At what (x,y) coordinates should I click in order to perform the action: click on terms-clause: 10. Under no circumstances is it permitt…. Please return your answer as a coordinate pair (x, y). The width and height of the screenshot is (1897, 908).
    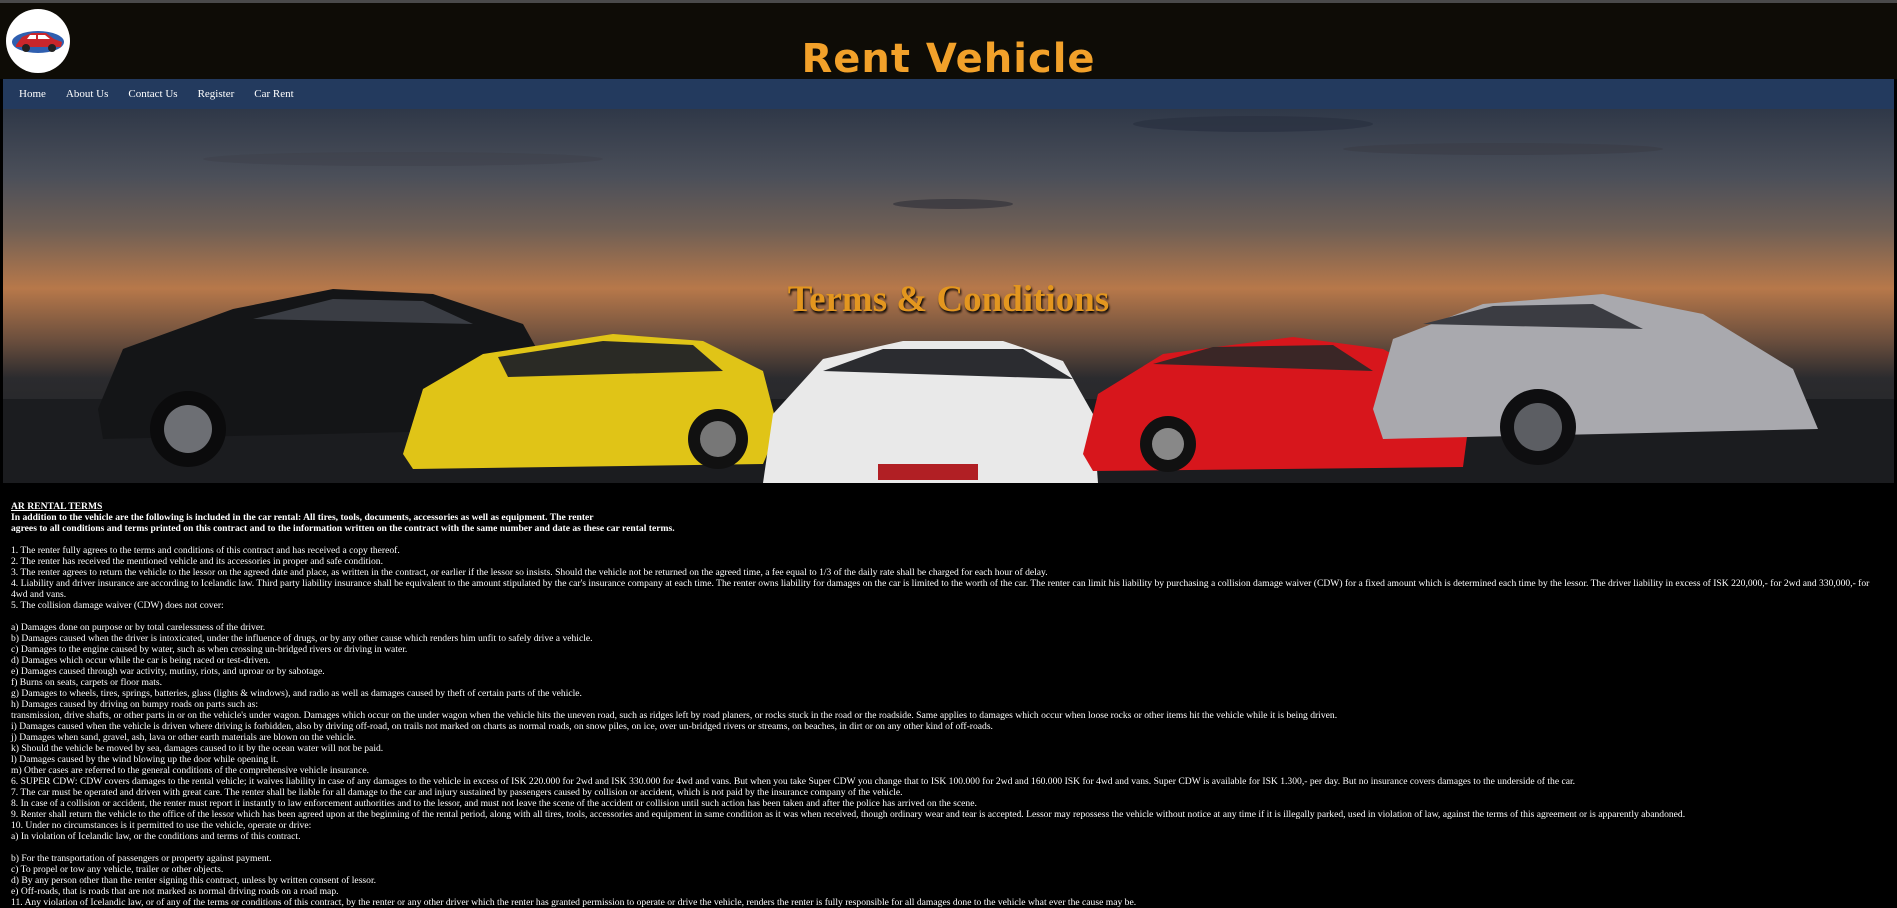
    Looking at the image, I should click on (161, 825).